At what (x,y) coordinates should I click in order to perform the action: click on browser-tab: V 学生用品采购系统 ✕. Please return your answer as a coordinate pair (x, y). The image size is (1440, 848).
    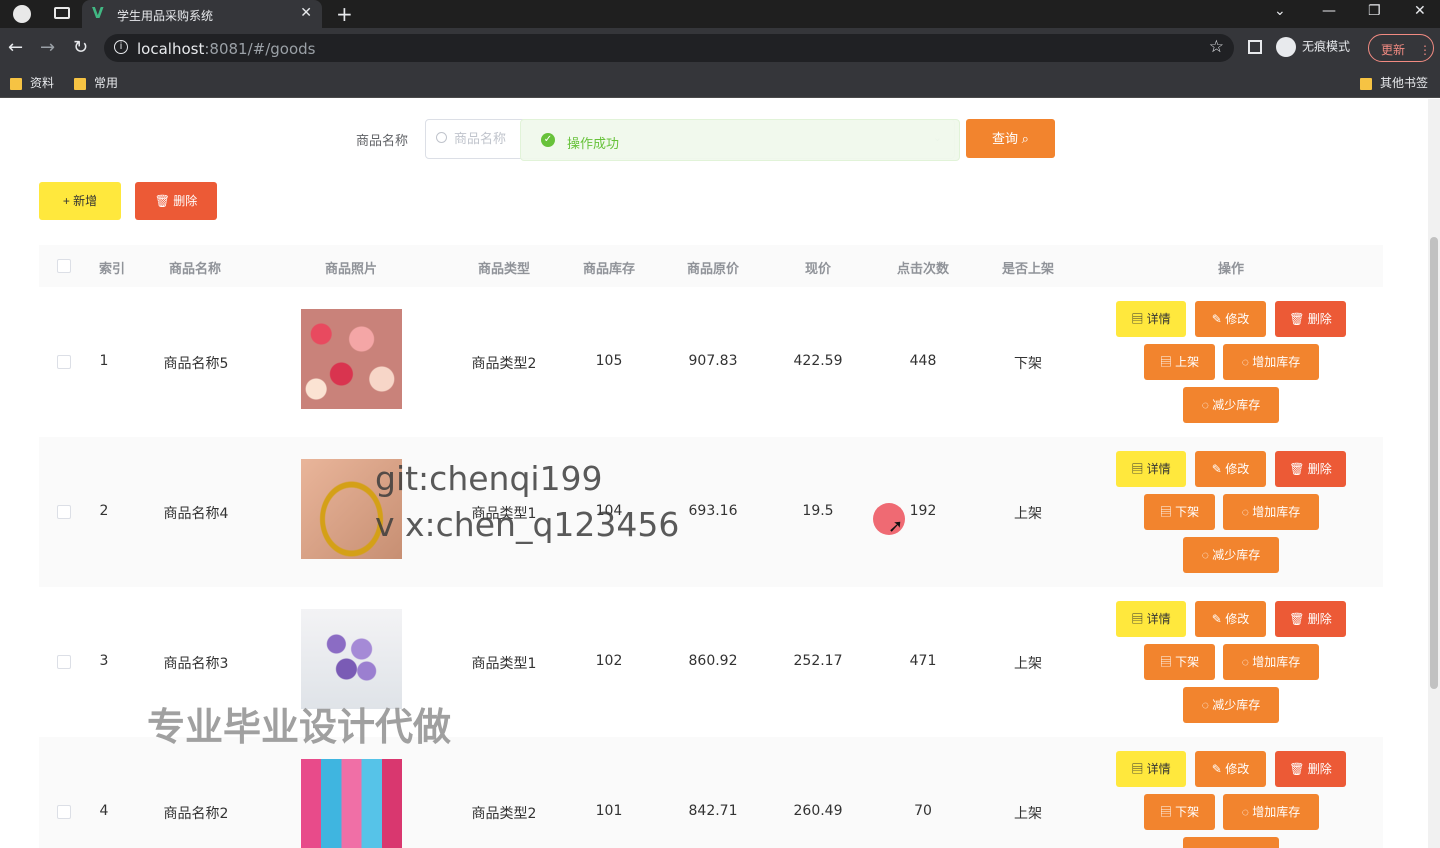
    Looking at the image, I should click on (202, 14).